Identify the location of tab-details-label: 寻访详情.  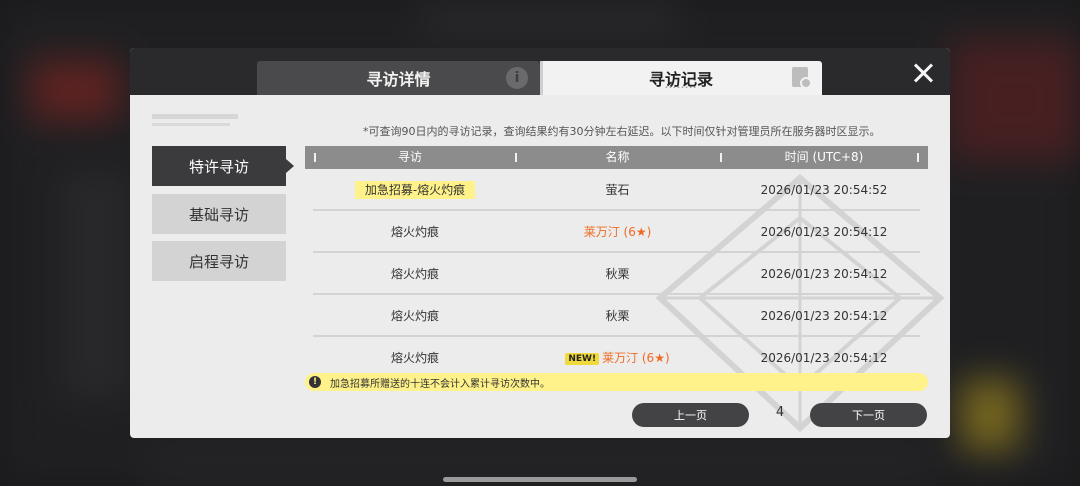
(398, 79).